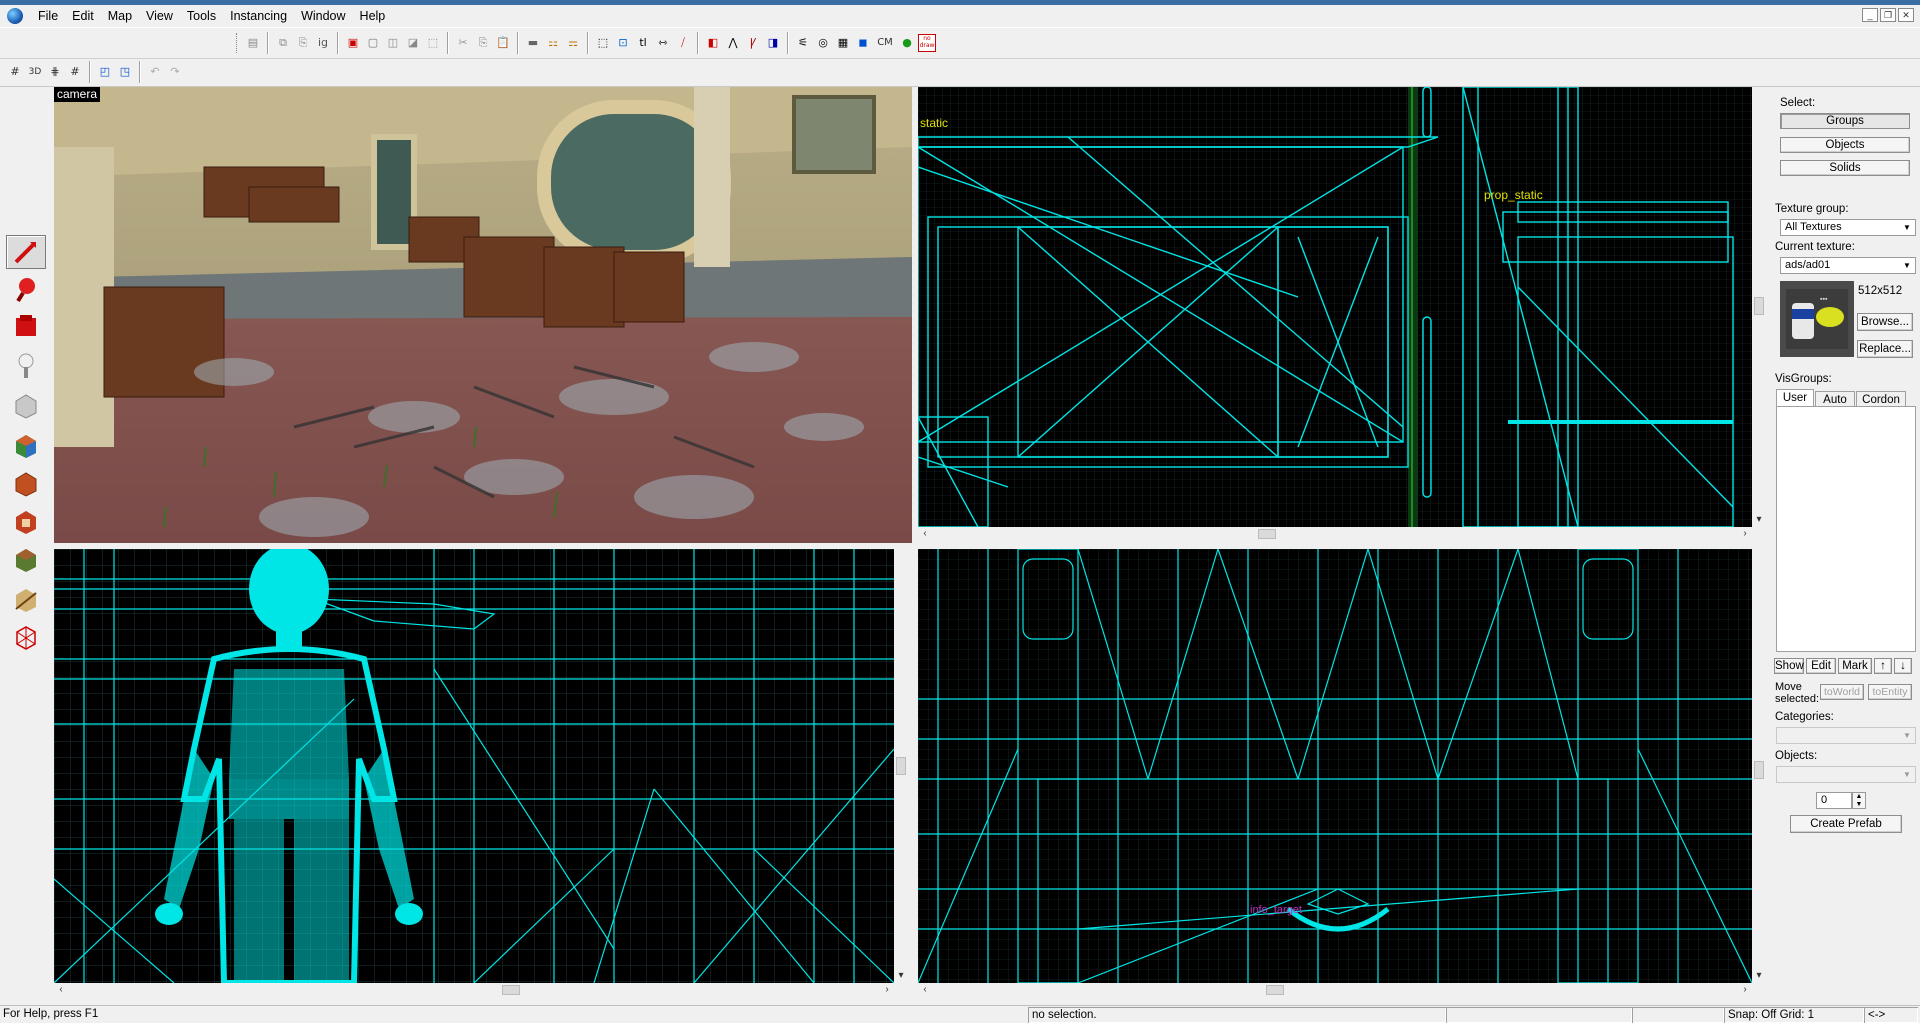  I want to click on hollow-icon: ⚏, so click(553, 43).